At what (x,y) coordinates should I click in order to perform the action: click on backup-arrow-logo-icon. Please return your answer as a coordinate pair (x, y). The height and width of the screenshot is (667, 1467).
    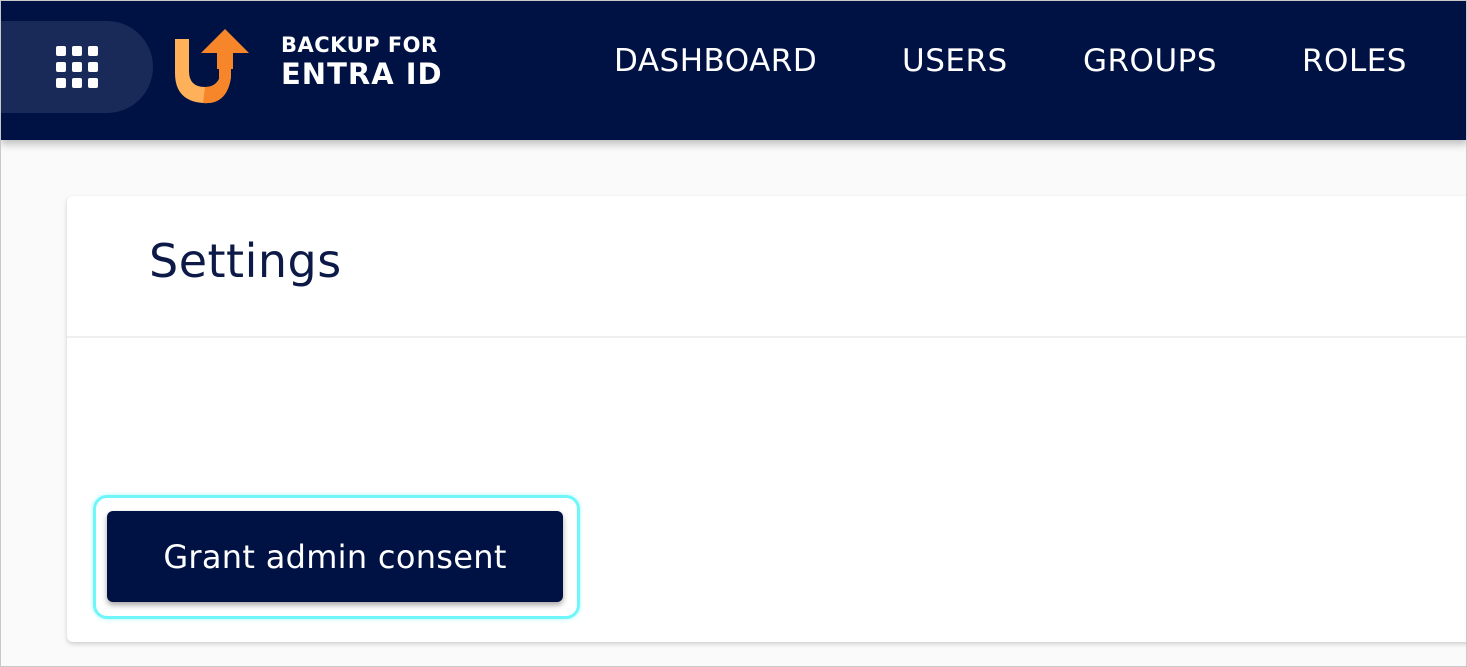
    Looking at the image, I should click on (212, 66).